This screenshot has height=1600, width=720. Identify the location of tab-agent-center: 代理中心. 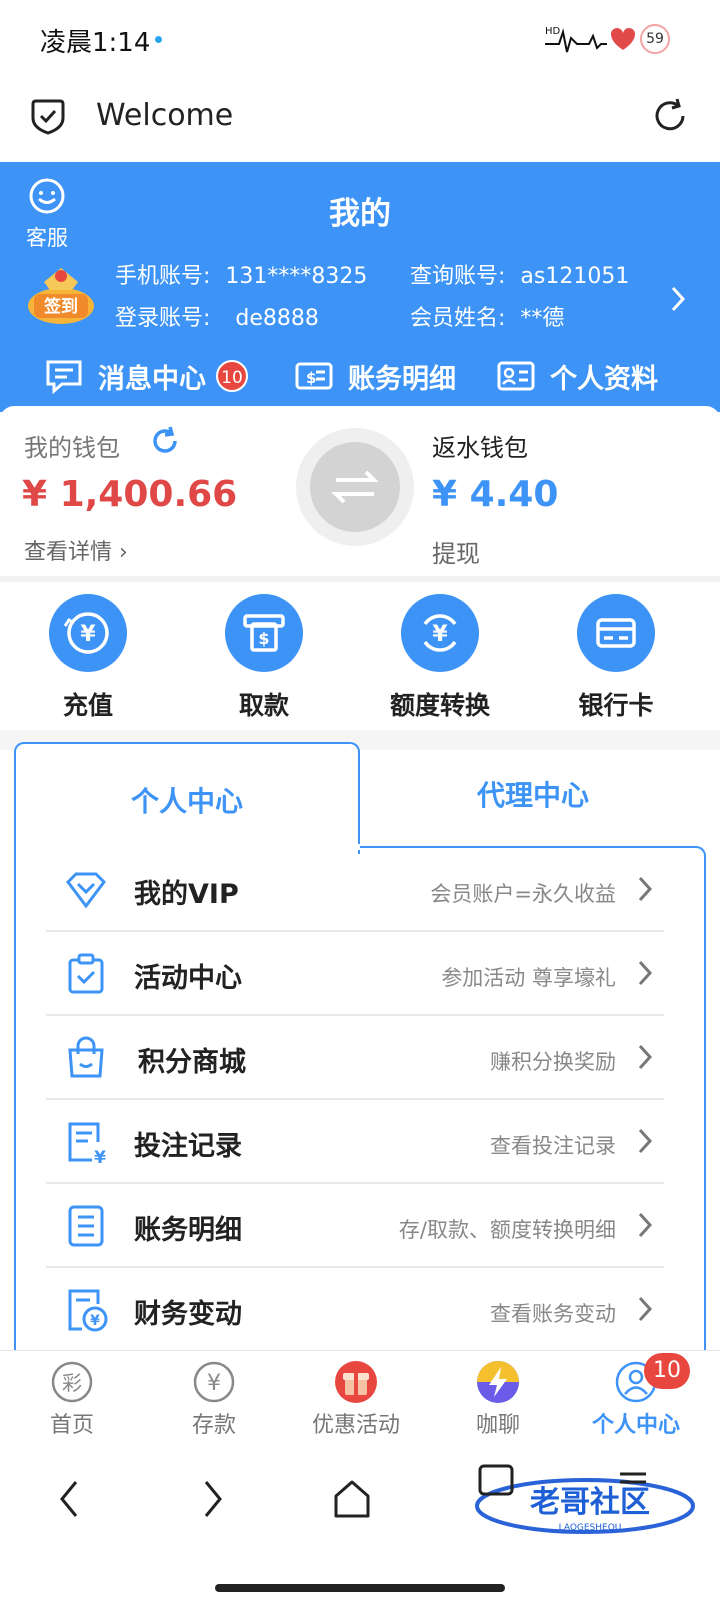
(533, 794).